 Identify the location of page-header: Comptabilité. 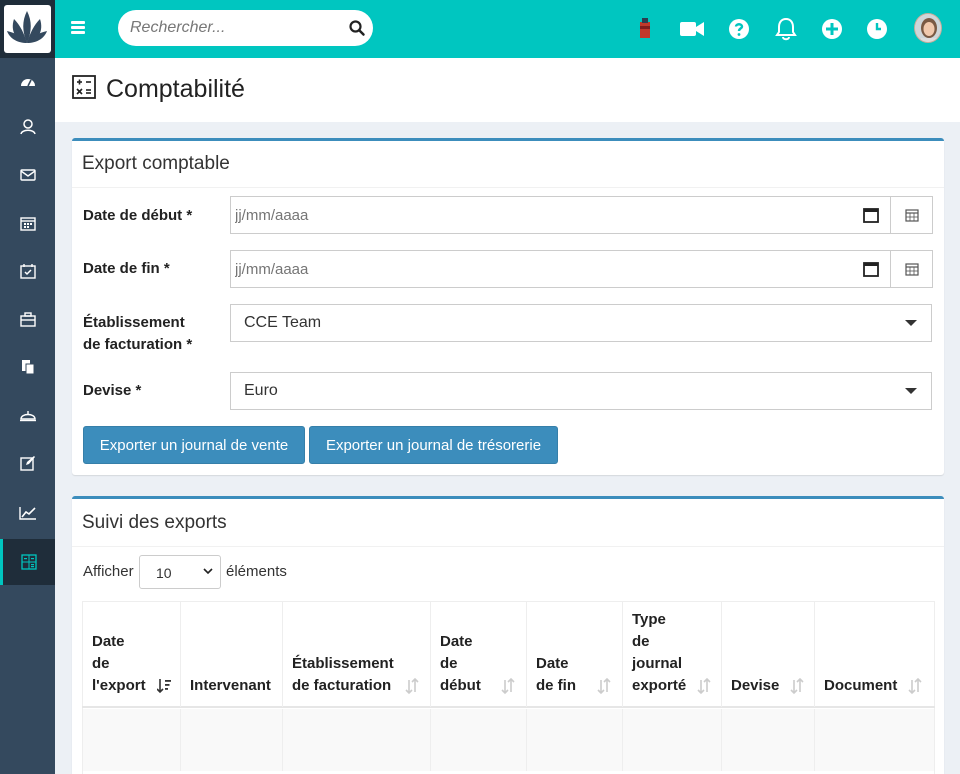
(507, 90).